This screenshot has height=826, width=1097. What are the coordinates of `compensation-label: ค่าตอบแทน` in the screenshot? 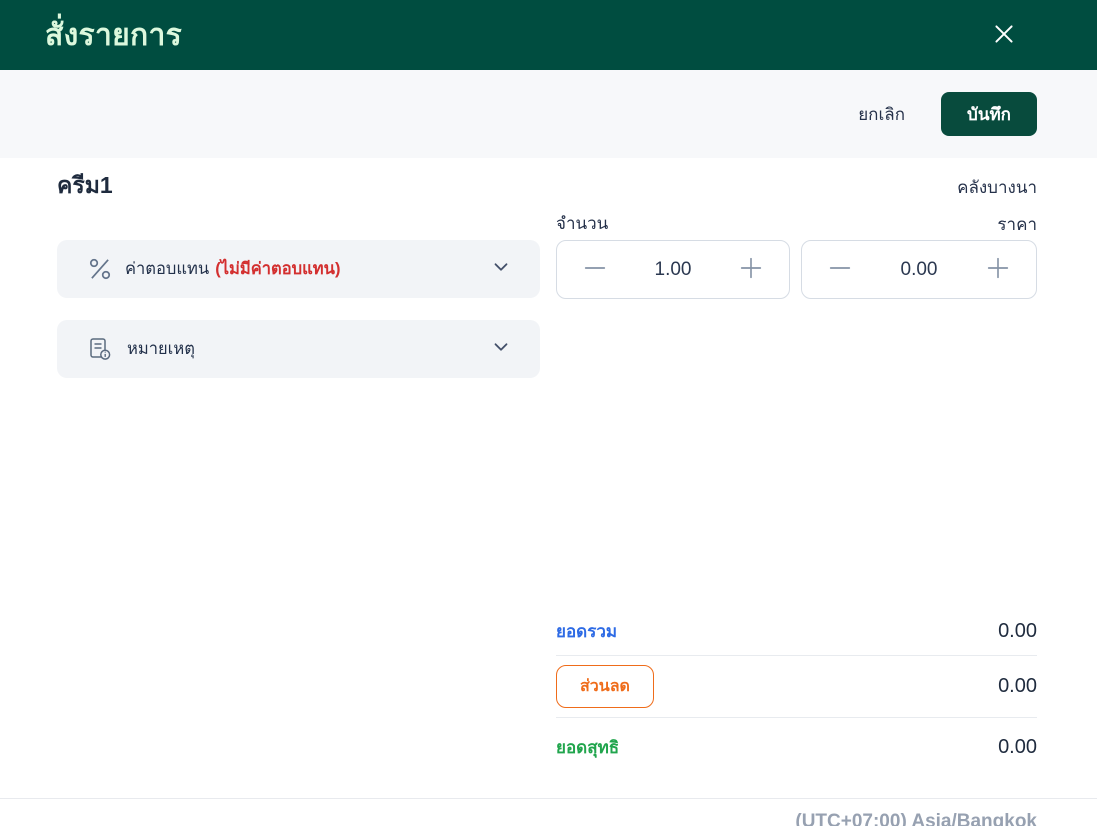 It's located at (167, 269).